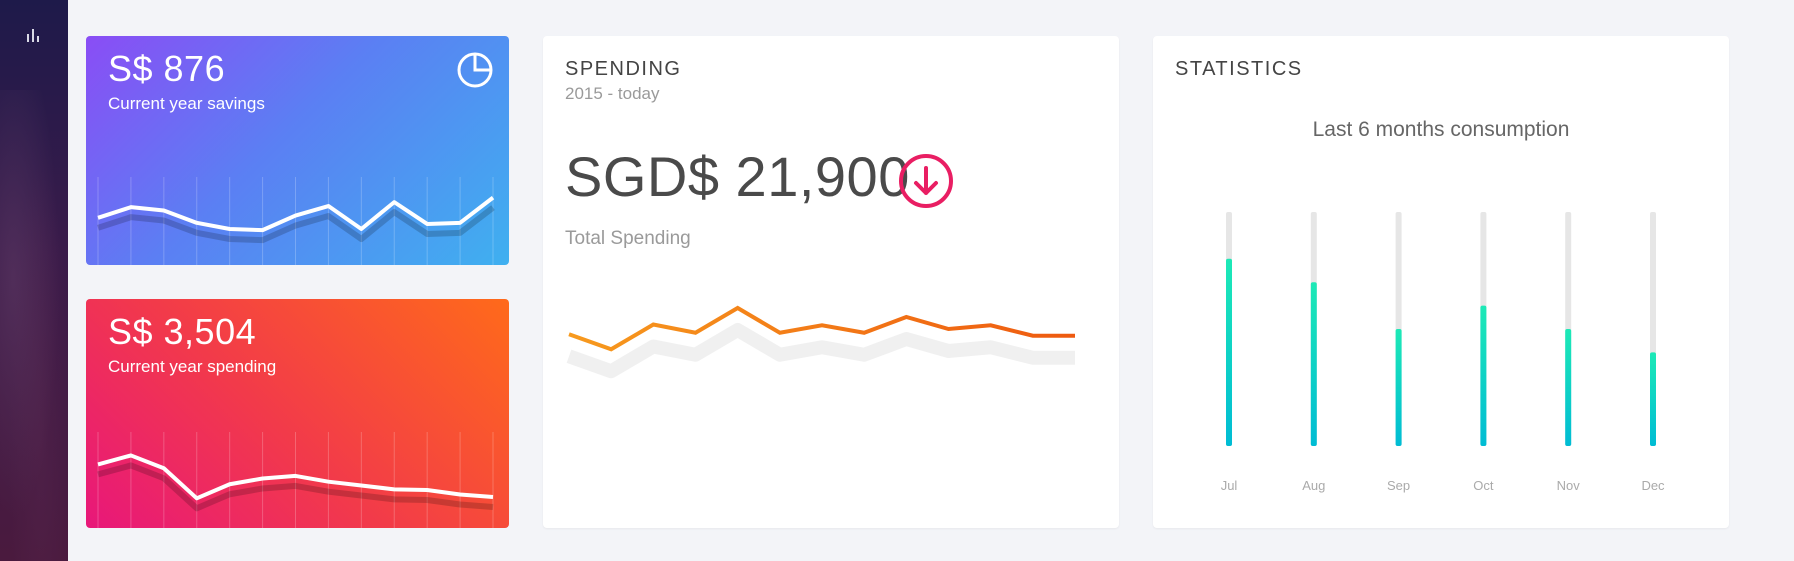 This screenshot has width=1794, height=561. I want to click on spending-line-chart, so click(820, 342).